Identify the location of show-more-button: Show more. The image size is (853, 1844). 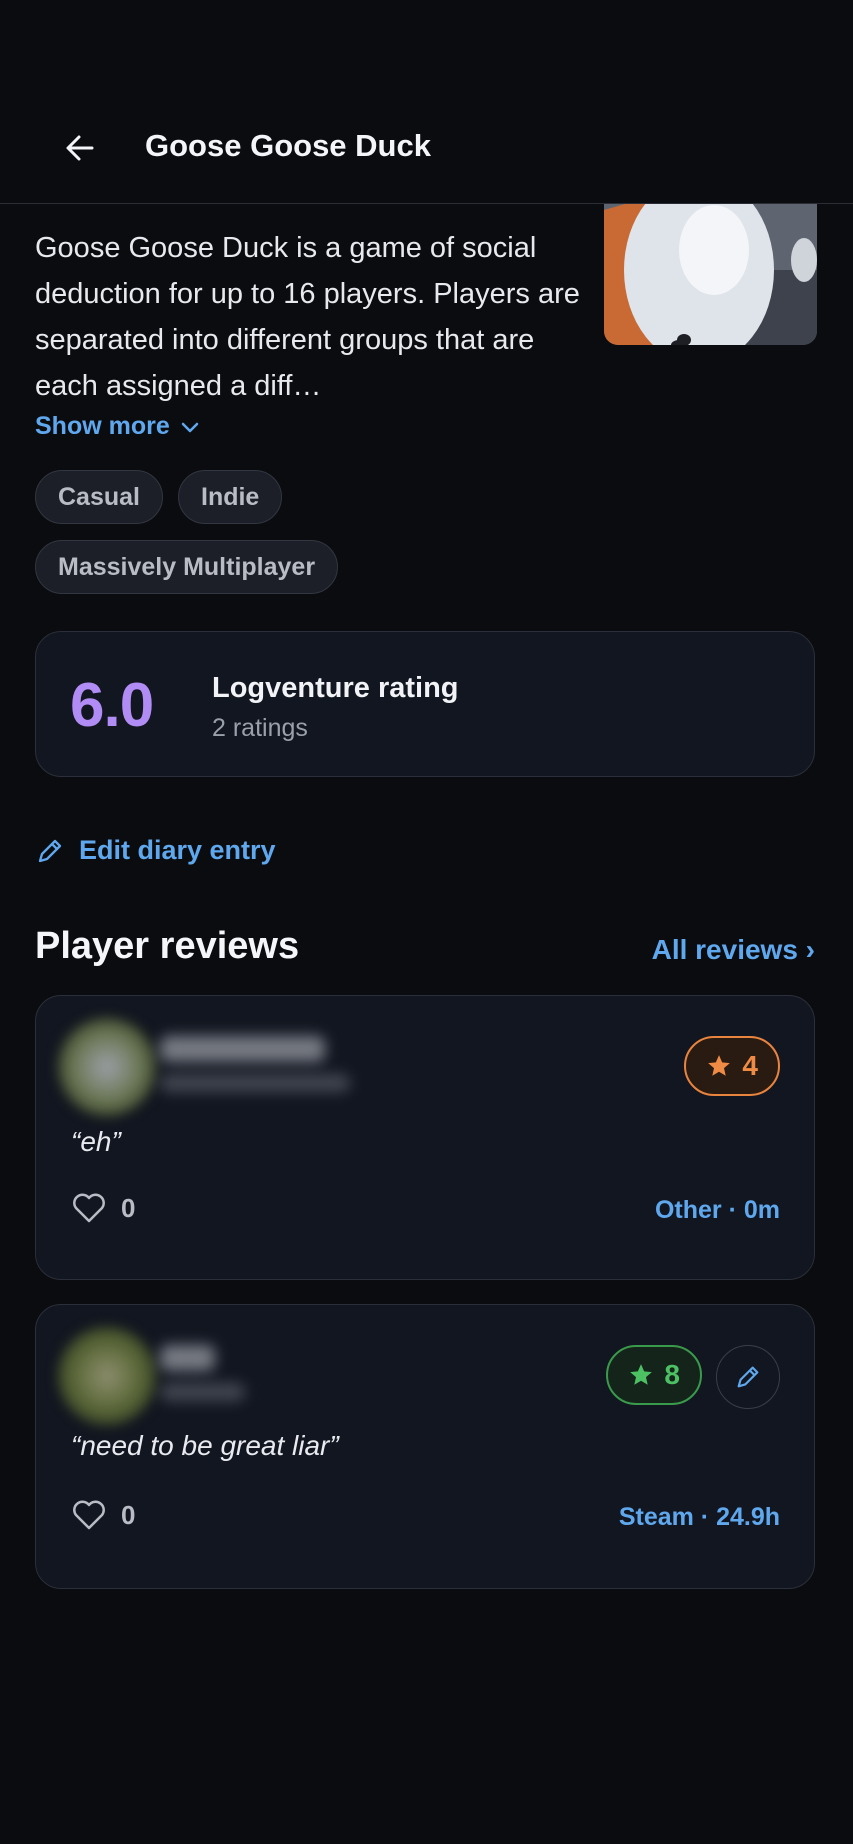
(117, 426).